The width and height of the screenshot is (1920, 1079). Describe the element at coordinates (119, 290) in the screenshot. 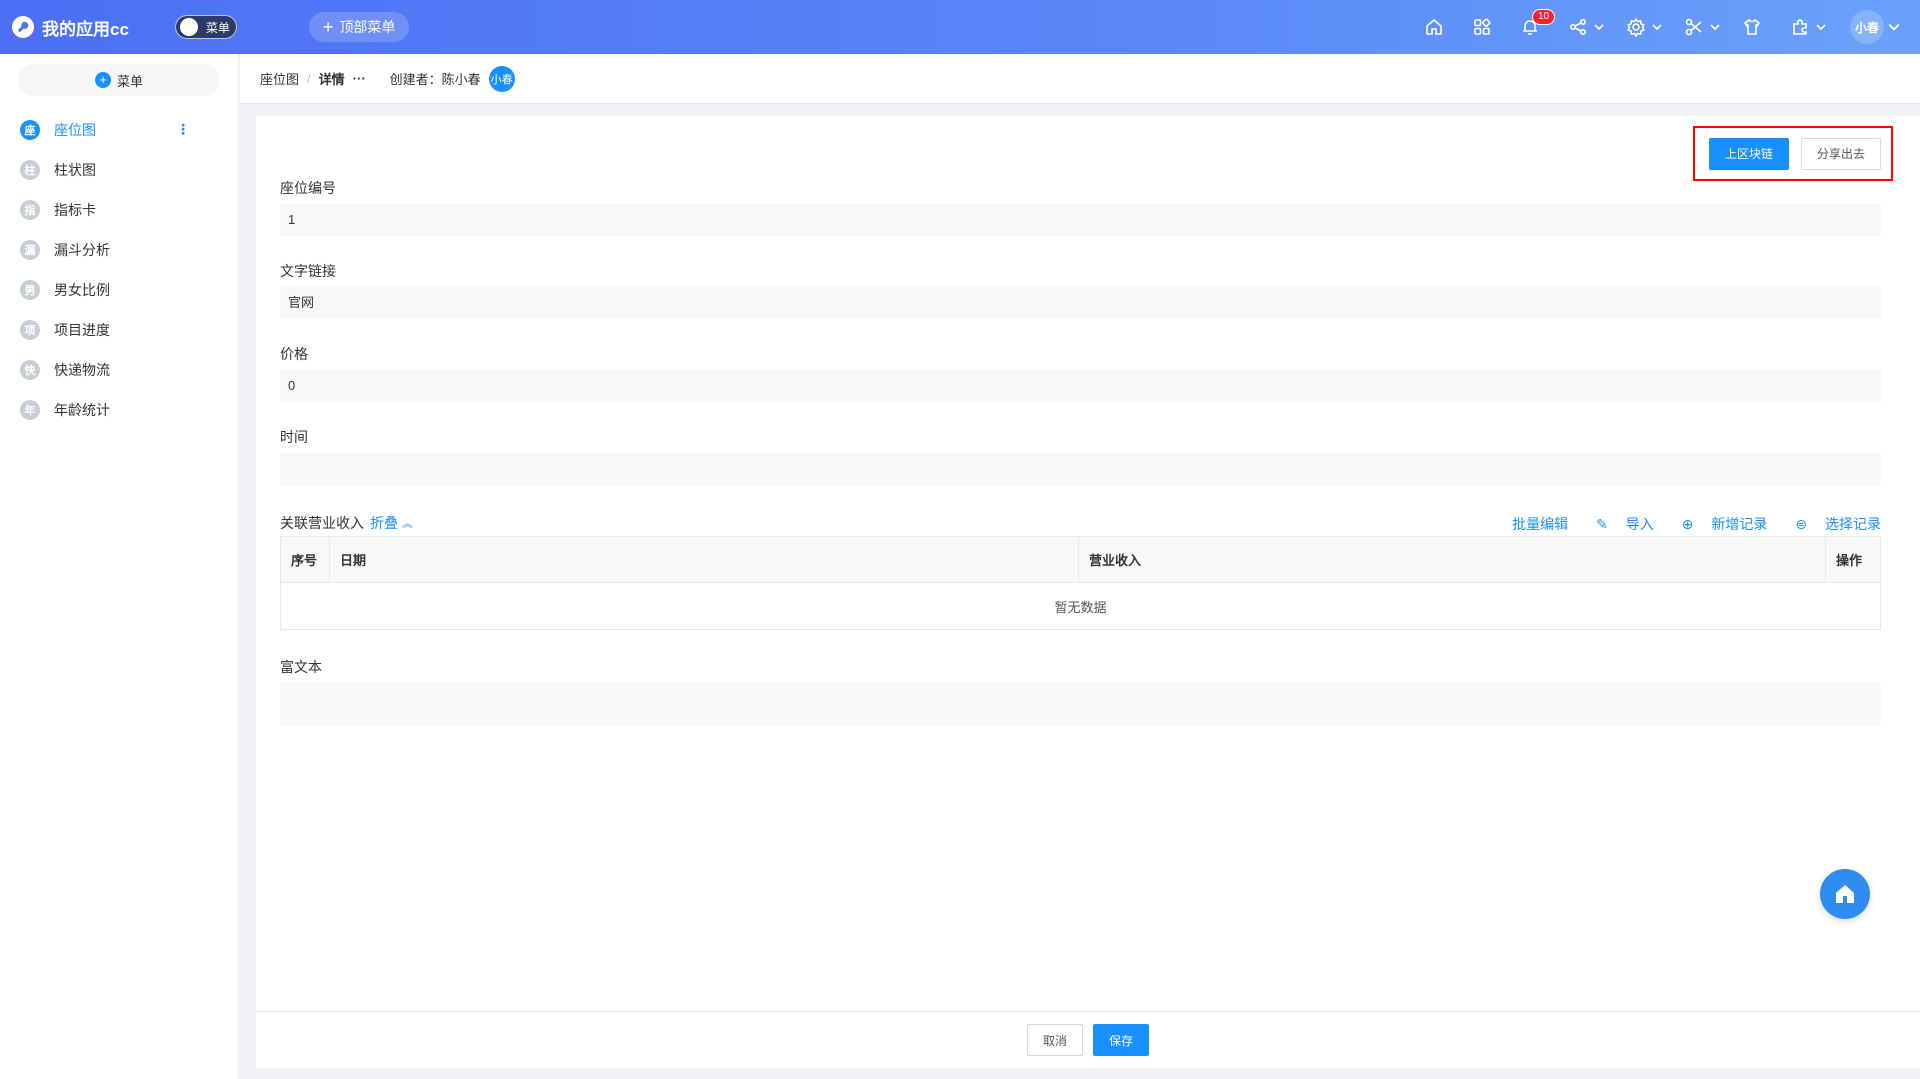

I see `sidebar-item-gender-ratio: 男 男女比例` at that location.